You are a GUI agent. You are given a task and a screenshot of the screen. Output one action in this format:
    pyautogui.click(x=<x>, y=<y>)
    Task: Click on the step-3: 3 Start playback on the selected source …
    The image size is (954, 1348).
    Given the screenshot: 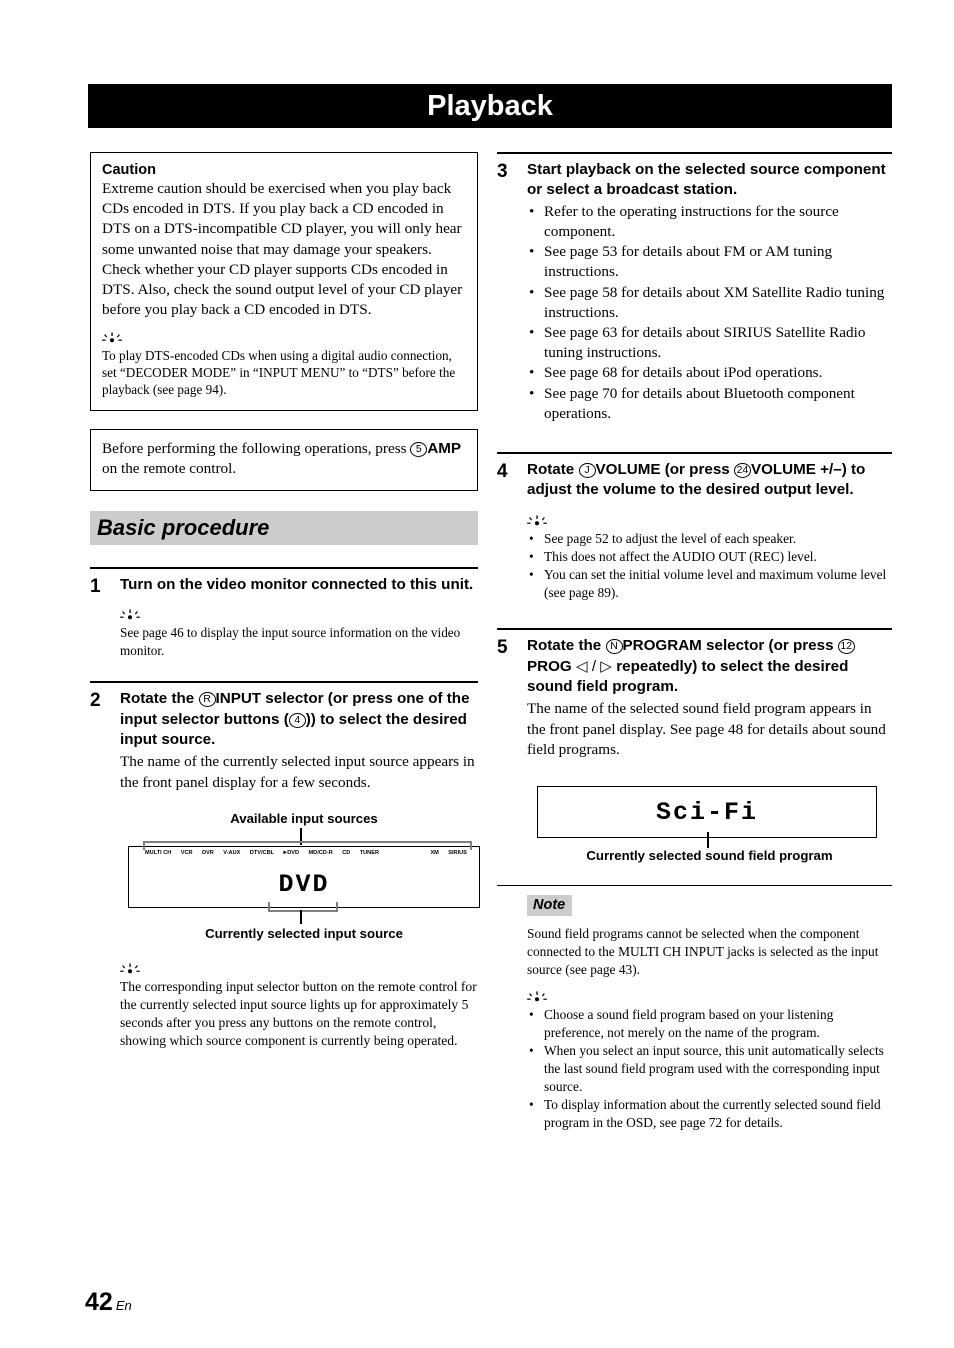 What is the action you would take?
    pyautogui.click(x=694, y=288)
    